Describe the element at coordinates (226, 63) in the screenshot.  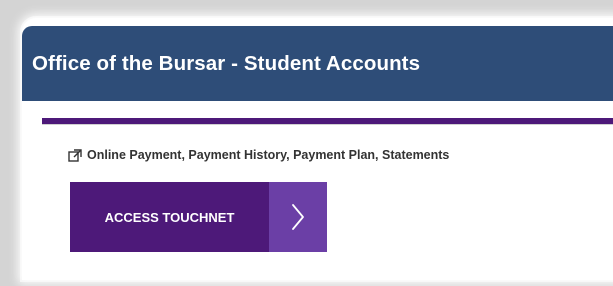
I see `page-title: Office of the Bursar - Student Accounts` at that location.